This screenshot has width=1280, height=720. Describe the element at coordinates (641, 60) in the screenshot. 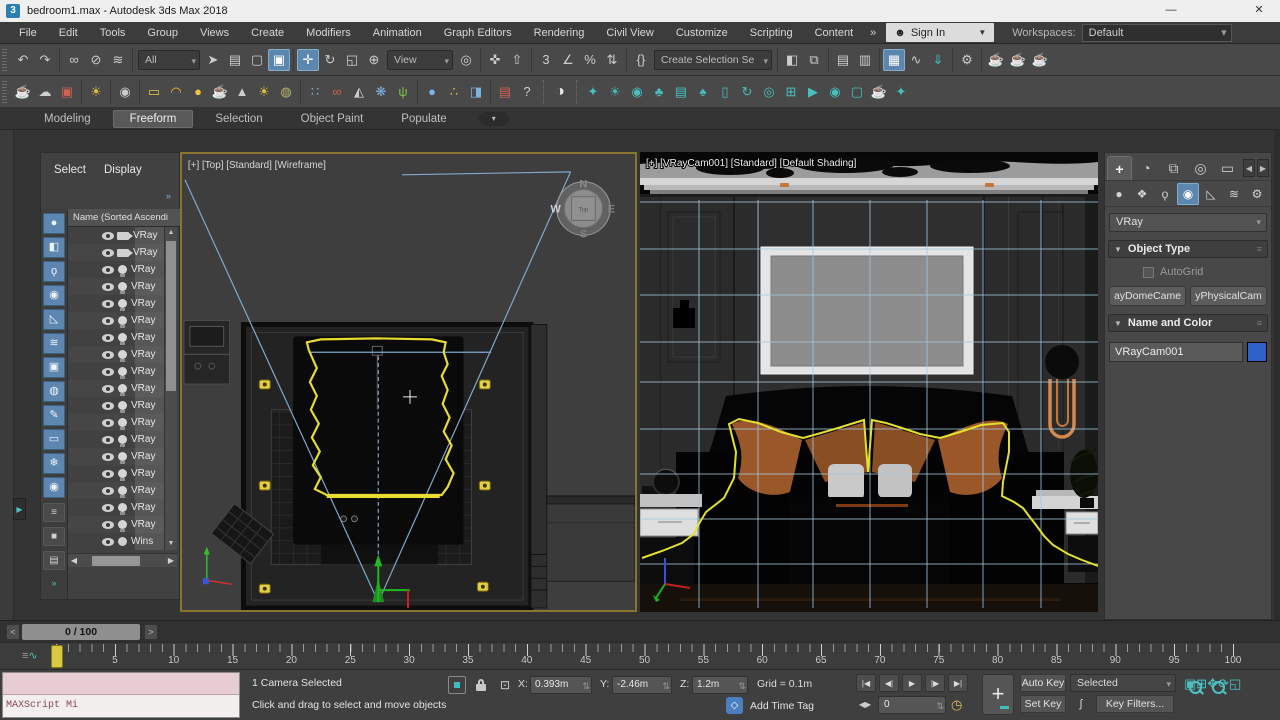

I see `named-selection-sets-icon: {}` at that location.